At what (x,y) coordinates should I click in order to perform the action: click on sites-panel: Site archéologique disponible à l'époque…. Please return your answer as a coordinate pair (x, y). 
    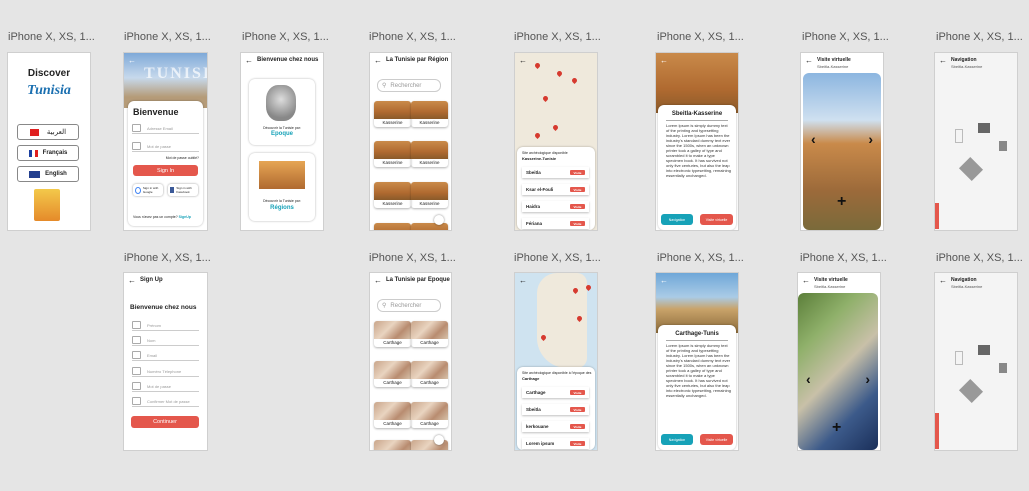
    Looking at the image, I should click on (556, 408).